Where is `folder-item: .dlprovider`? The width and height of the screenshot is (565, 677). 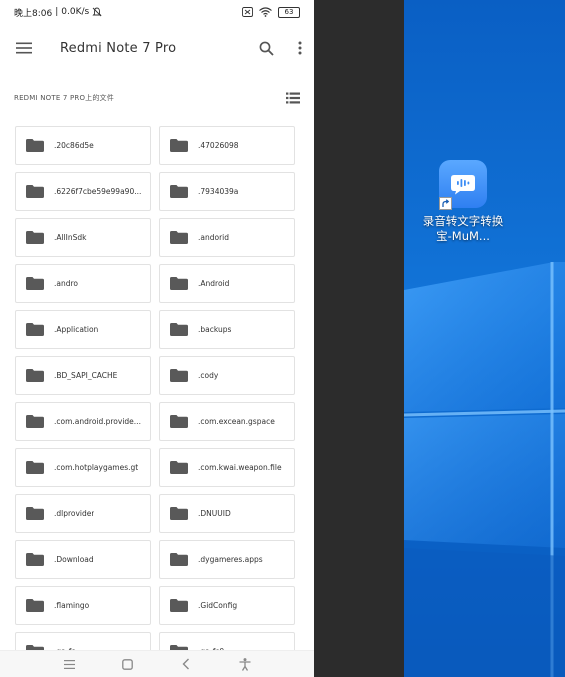
folder-item: .dlprovider is located at coordinates (83, 513).